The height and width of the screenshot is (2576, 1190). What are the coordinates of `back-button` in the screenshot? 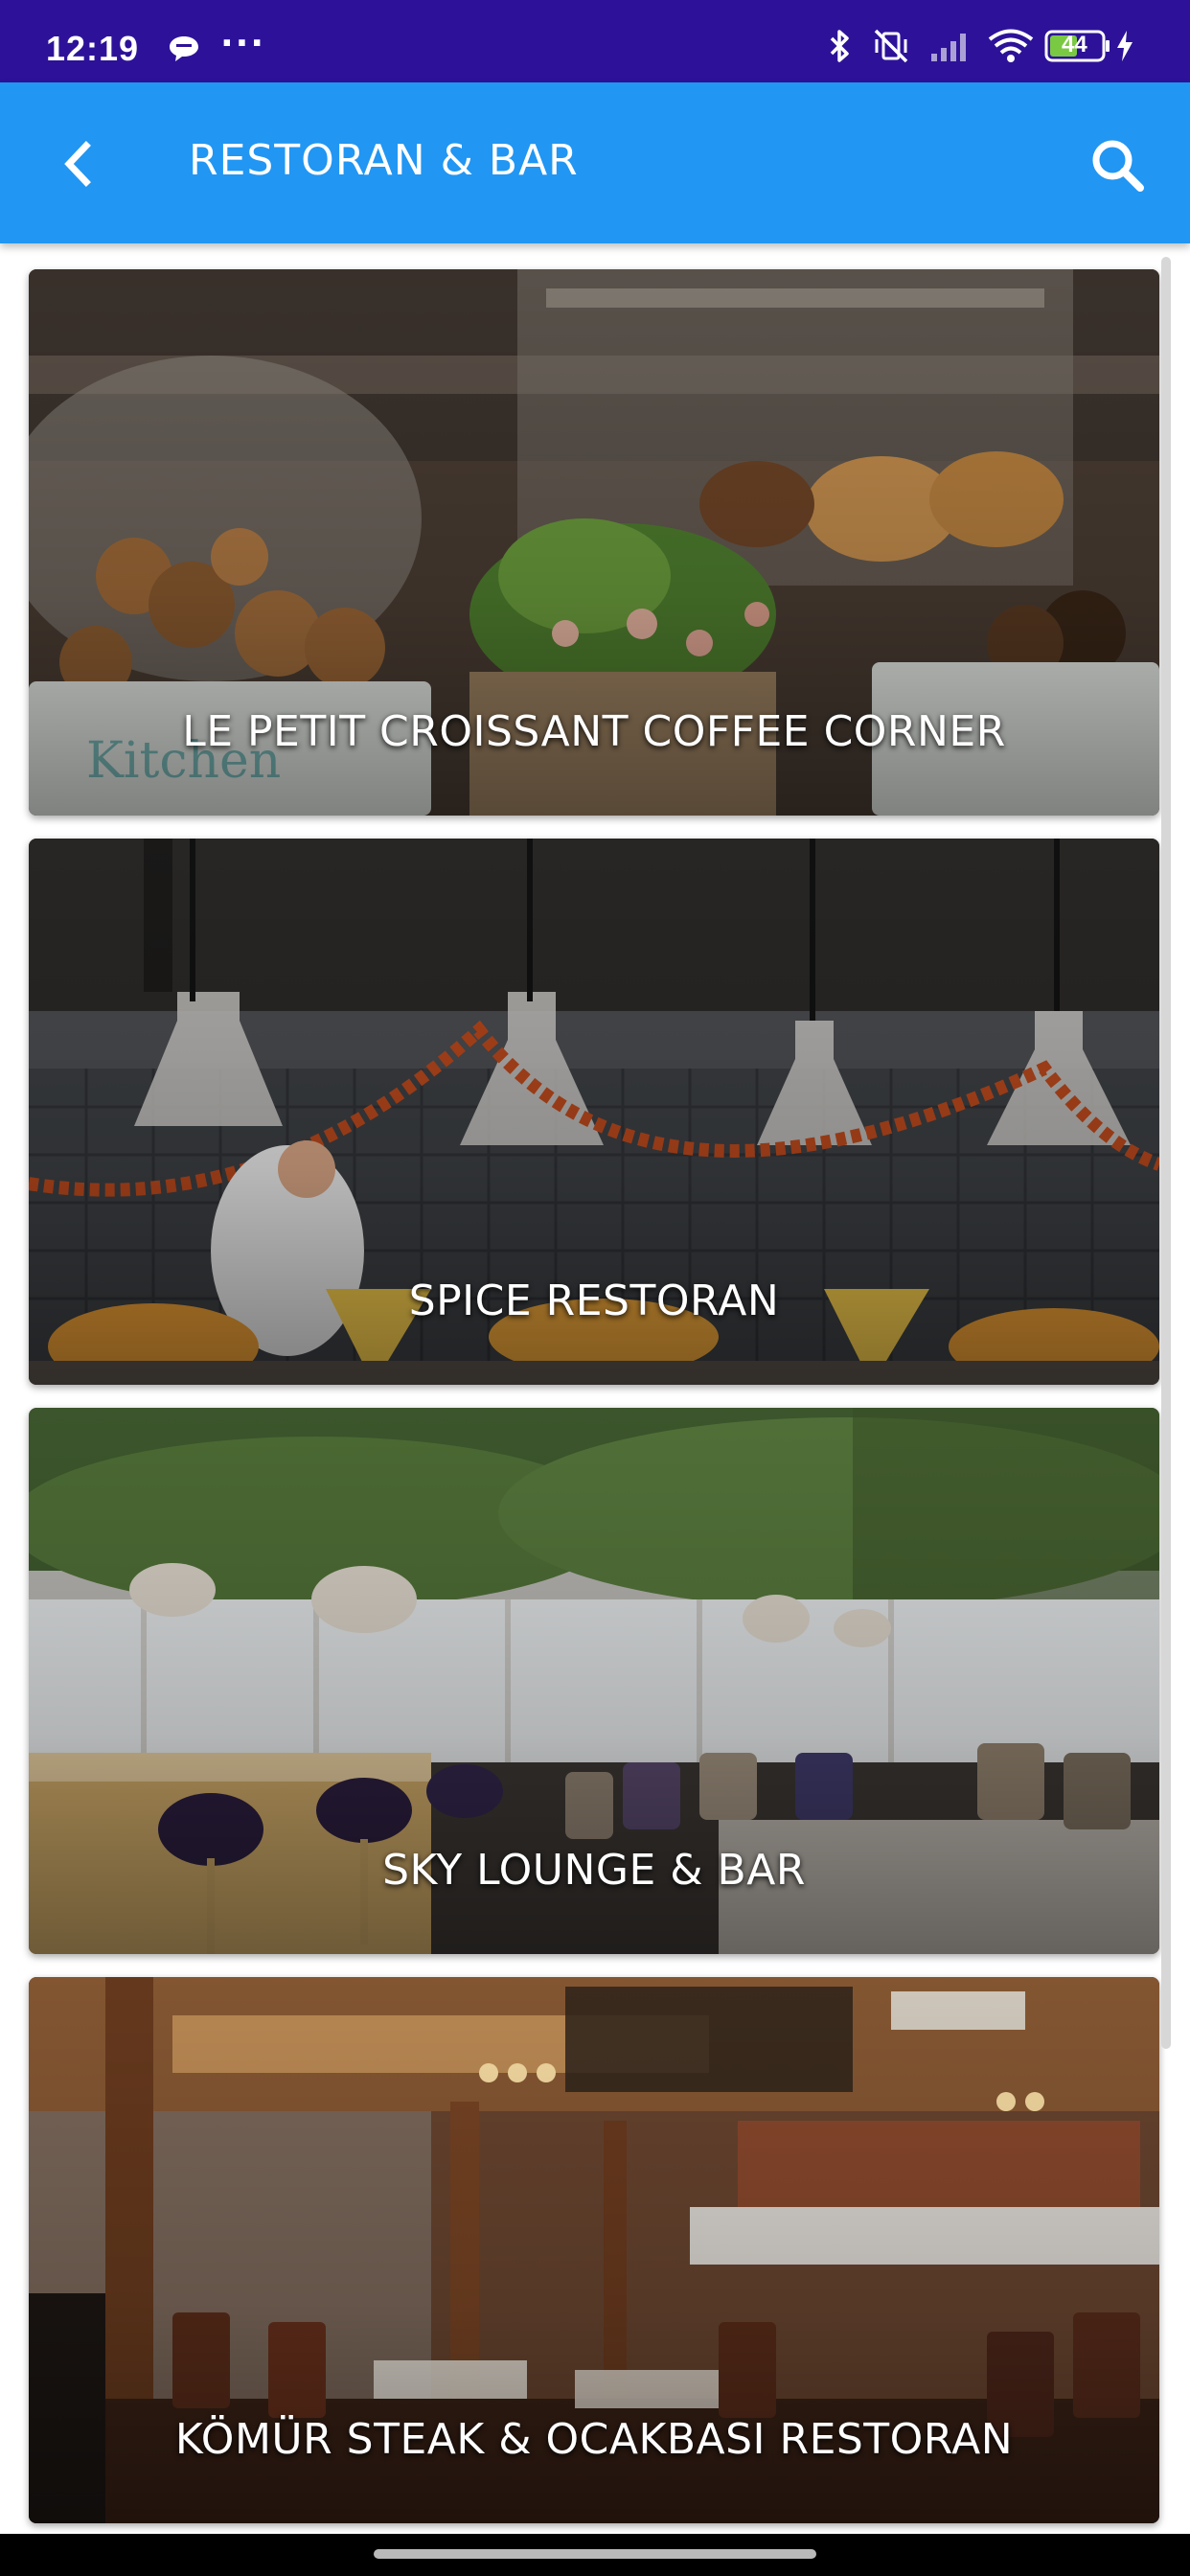 It's located at (82, 163).